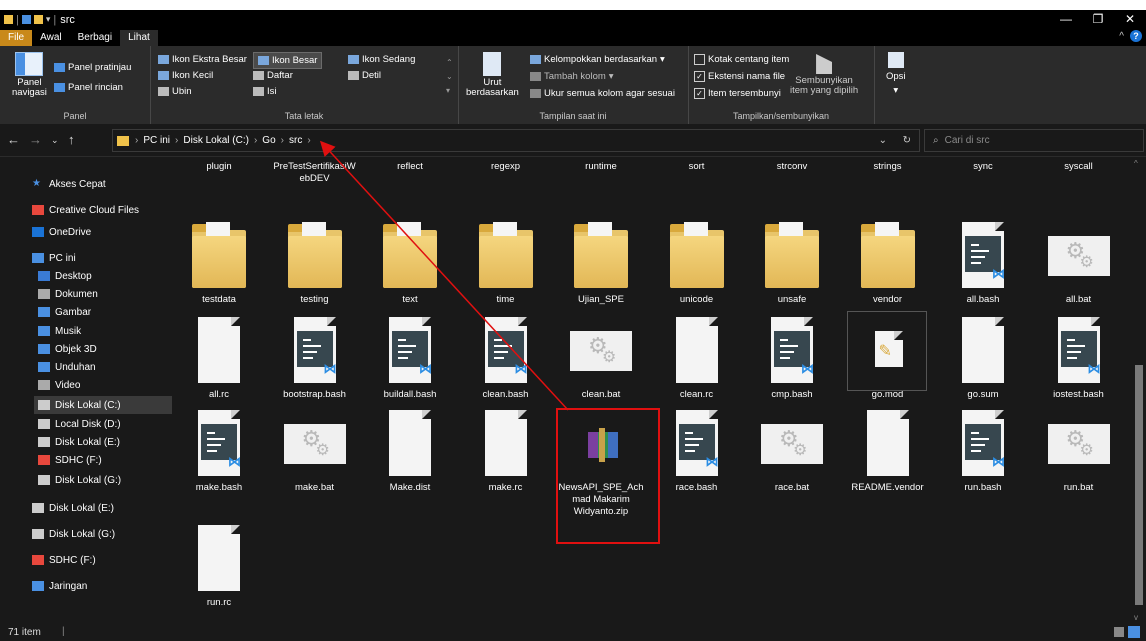 Image resolution: width=1146 pixels, height=641 pixels. I want to click on back-arrow-icon: ←, so click(13, 139).